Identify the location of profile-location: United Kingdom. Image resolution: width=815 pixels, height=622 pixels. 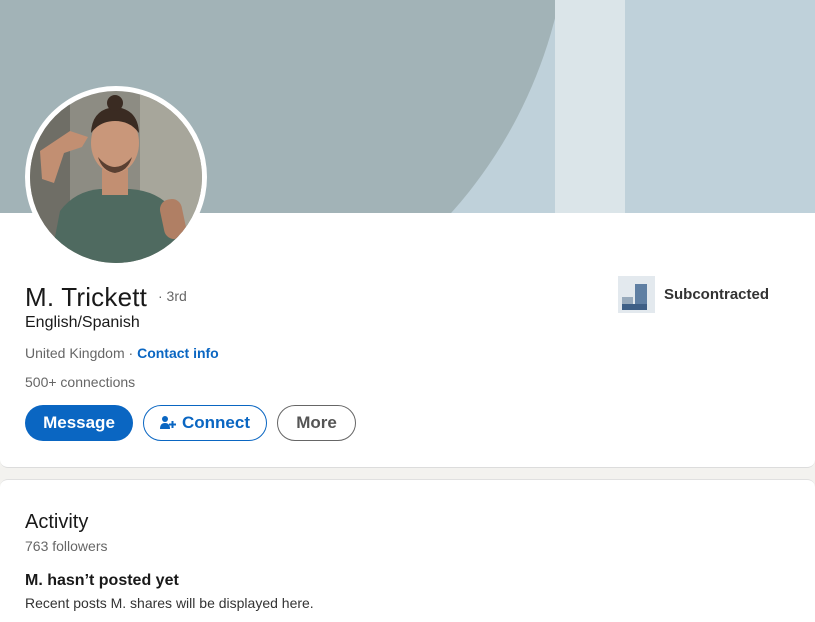
(75, 353).